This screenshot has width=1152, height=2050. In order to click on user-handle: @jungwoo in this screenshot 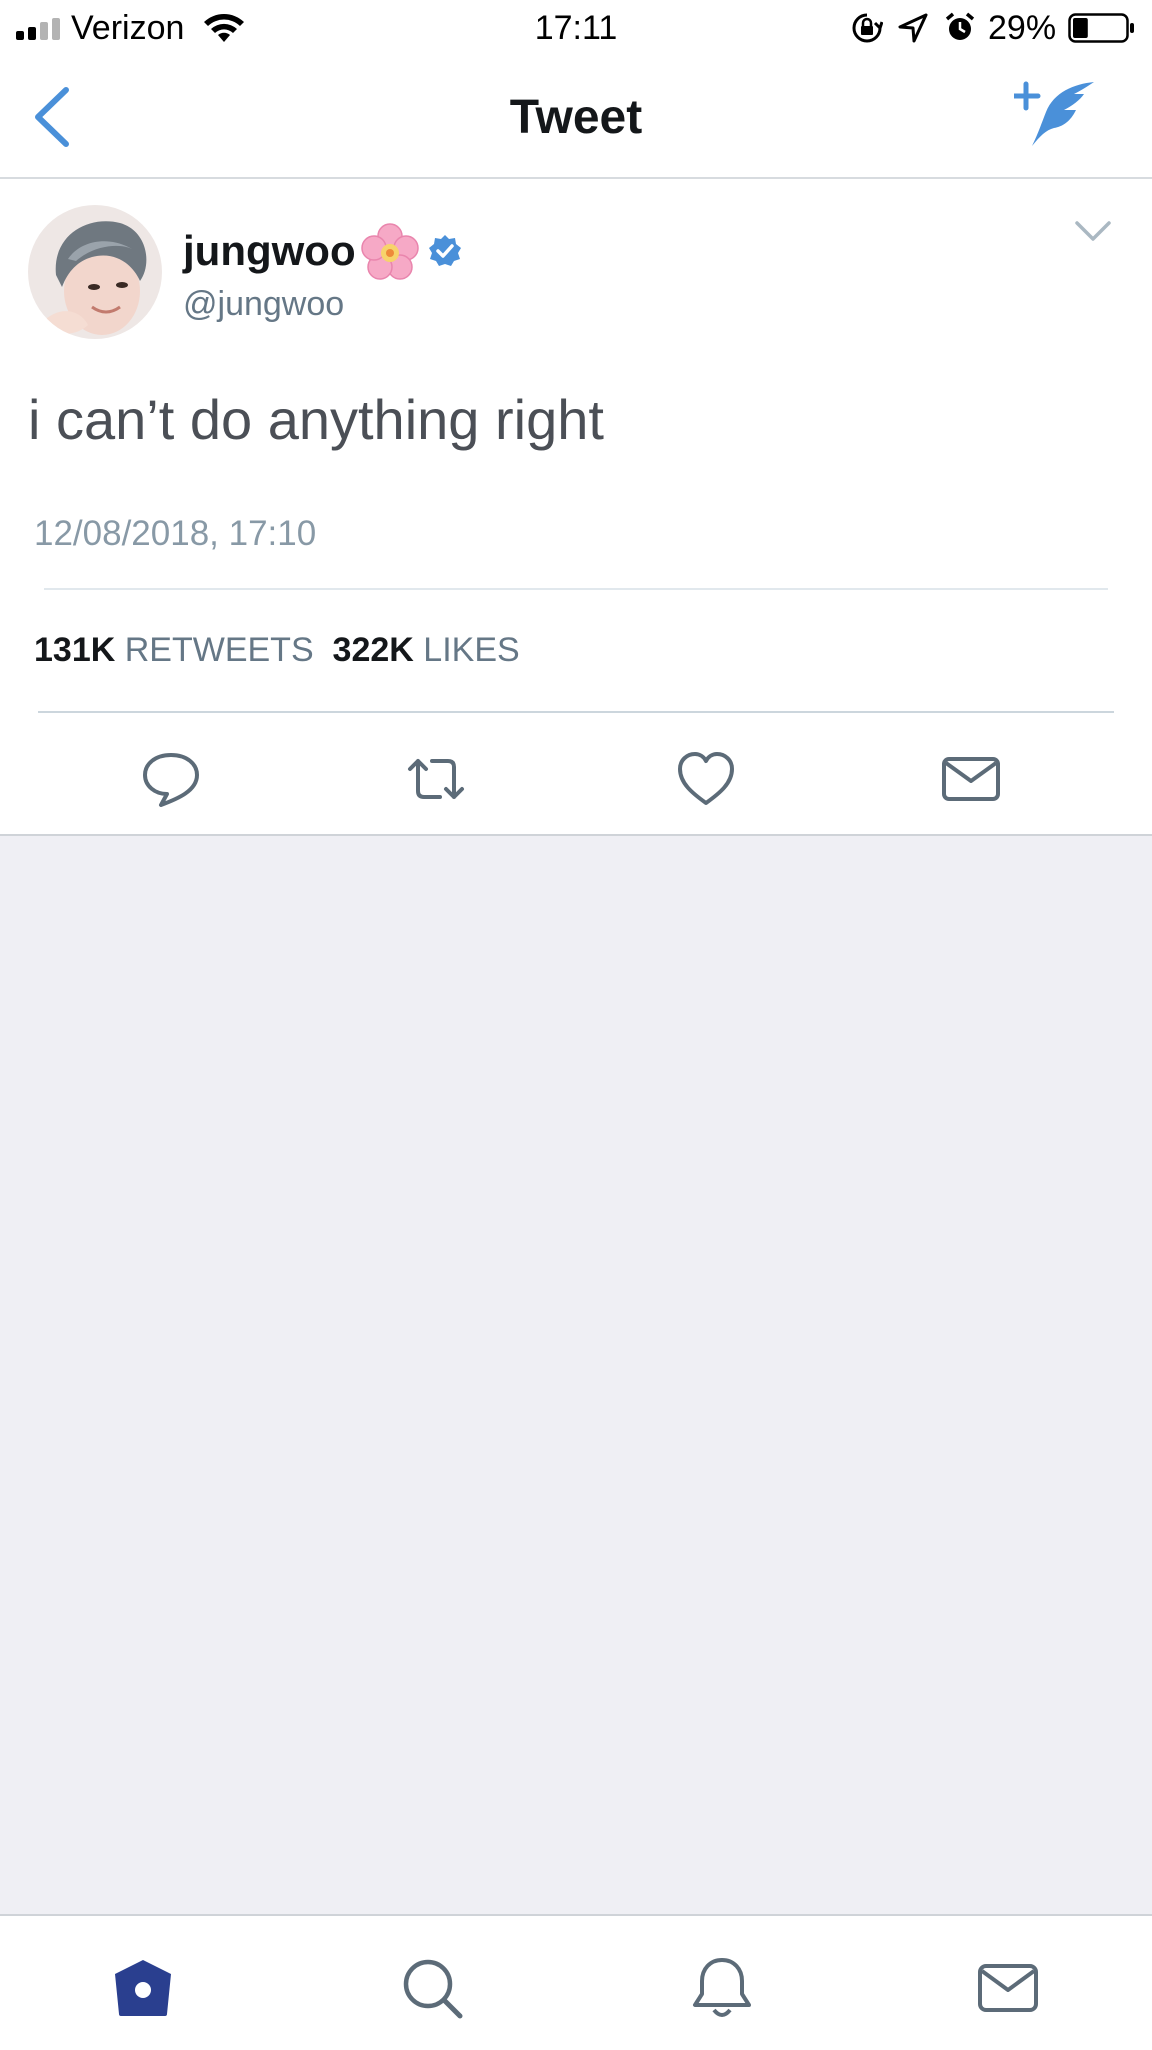, I will do `click(263, 304)`.